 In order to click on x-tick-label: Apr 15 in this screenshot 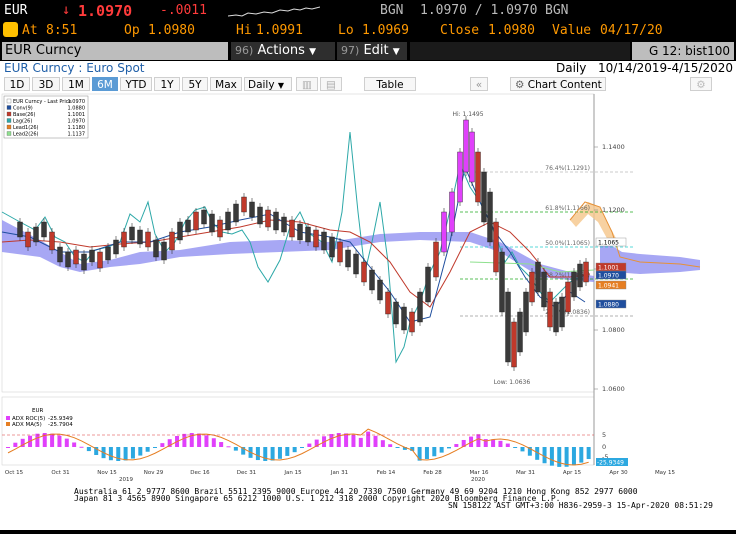, I will do `click(572, 473)`.